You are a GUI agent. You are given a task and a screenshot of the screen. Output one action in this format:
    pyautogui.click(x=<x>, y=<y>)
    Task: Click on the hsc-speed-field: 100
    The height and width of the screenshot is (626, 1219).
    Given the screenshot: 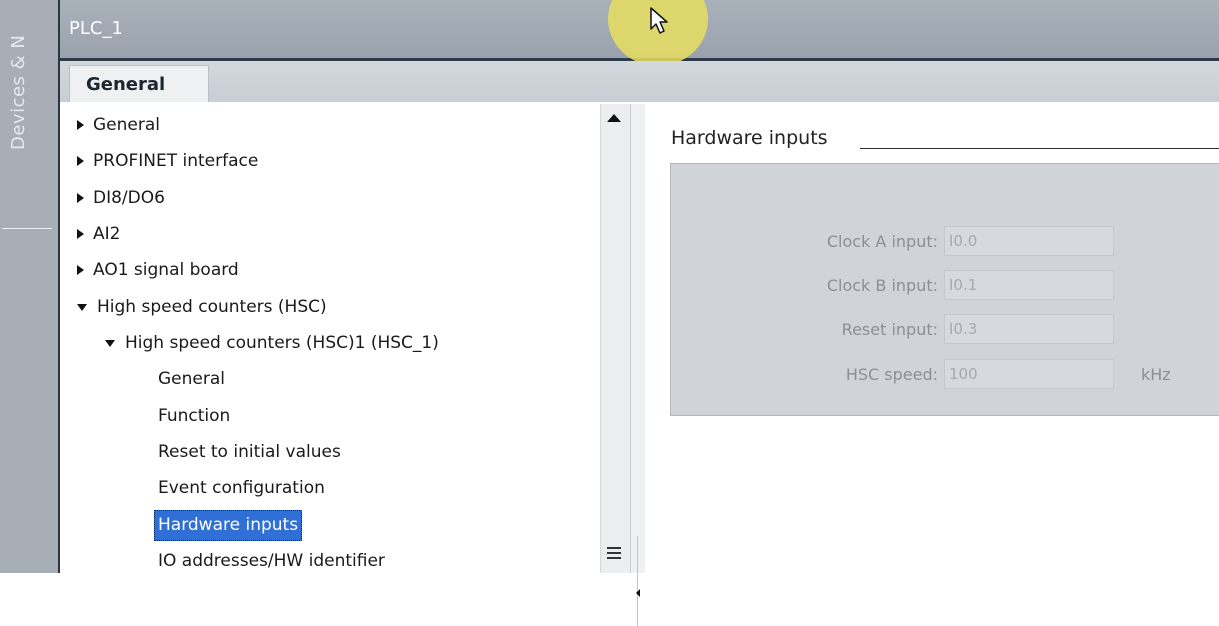 What is the action you would take?
    pyautogui.click(x=1029, y=374)
    